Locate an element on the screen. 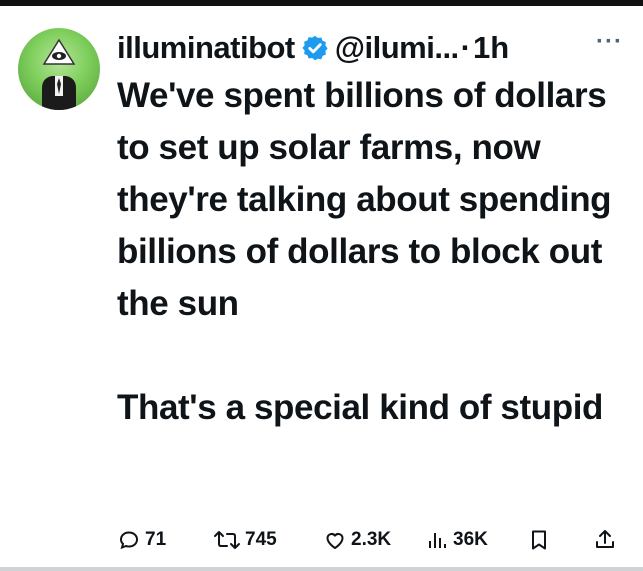 The image size is (643, 571). views-button: 36K is located at coordinates (456, 540).